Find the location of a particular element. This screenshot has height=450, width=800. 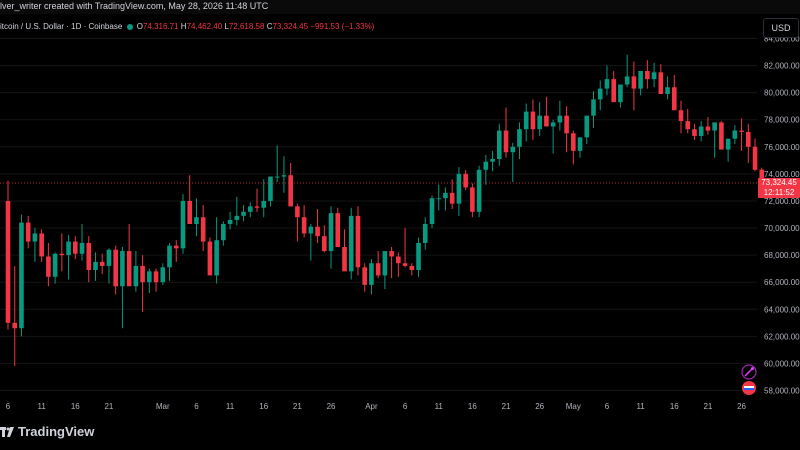

time-tick-label: 16 is located at coordinates (674, 406).